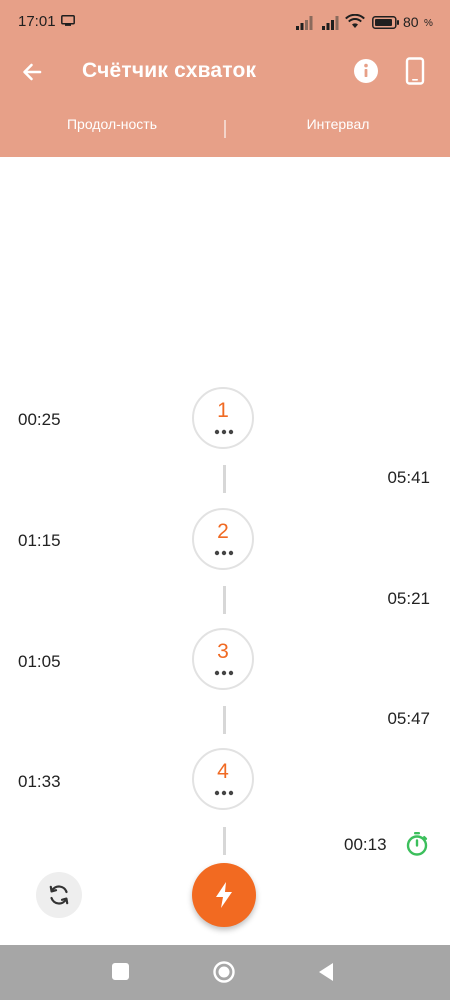  What do you see at coordinates (169, 70) in the screenshot?
I see `page-title: Счётчик схваток` at bounding box center [169, 70].